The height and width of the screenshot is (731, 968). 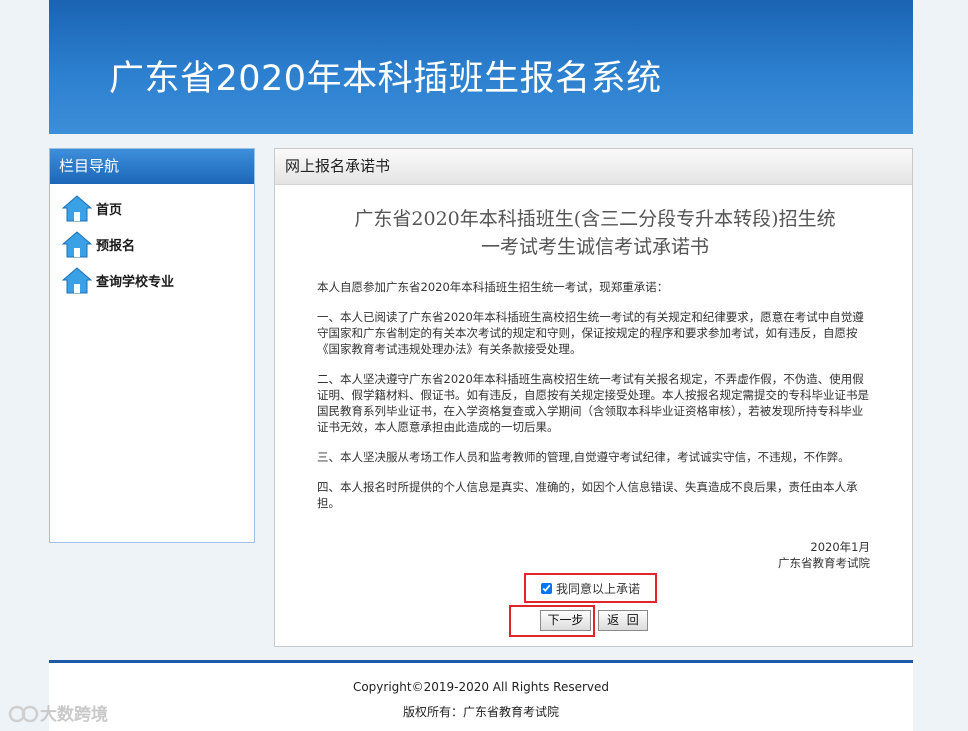 I want to click on sidebar-item-home: 首页, so click(x=92, y=208).